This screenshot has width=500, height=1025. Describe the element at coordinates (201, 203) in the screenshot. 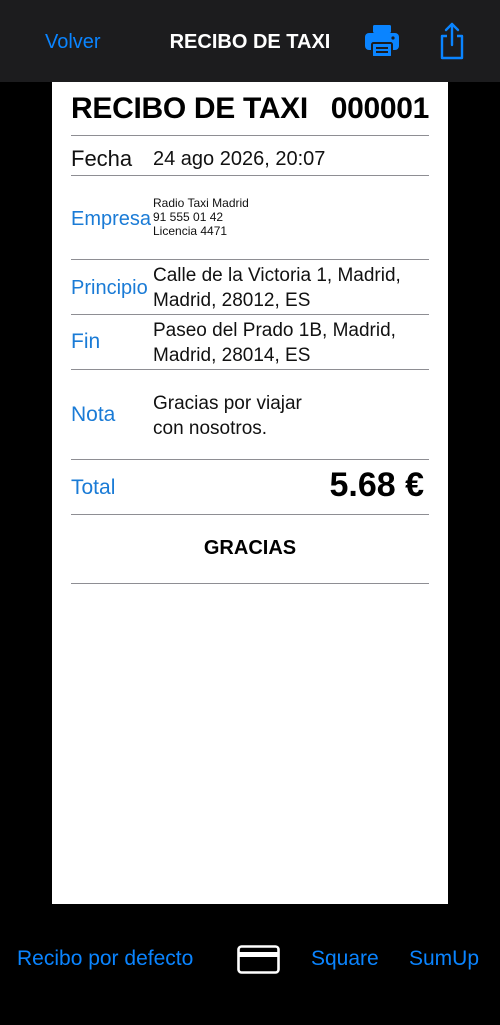

I see `empresa-line: Radio Taxi Madrid` at that location.